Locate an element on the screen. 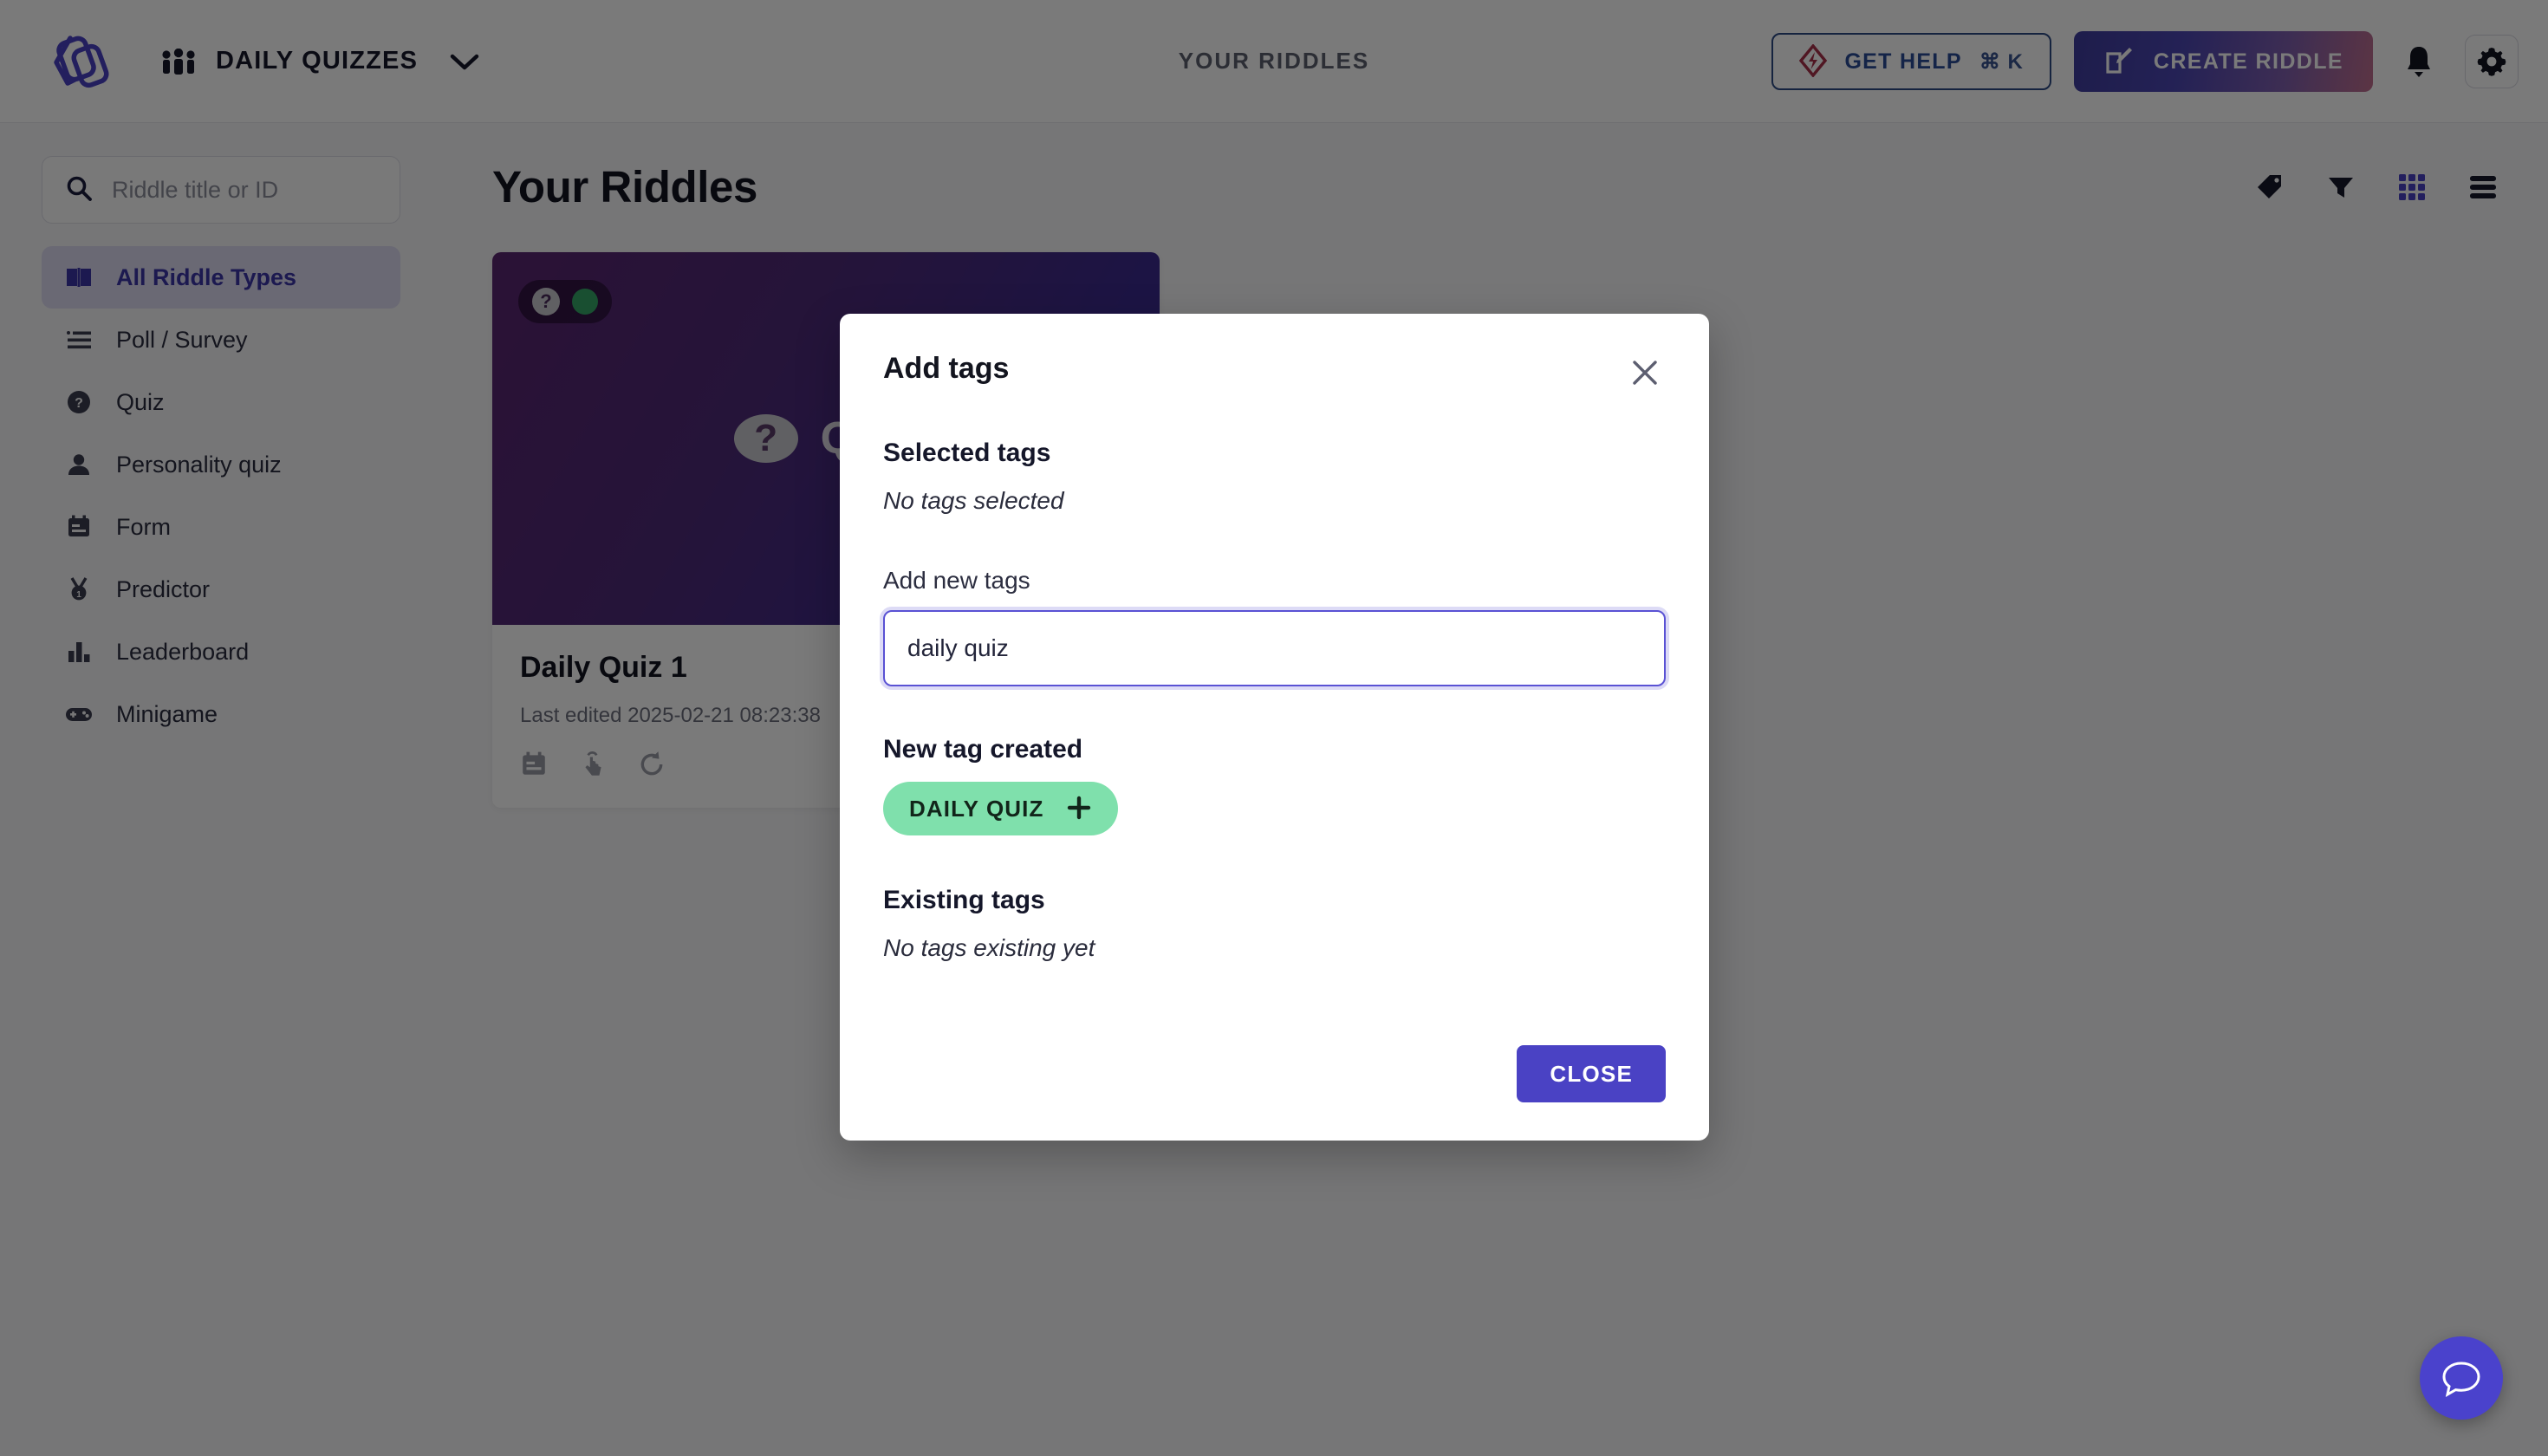  selected-tags-heading: Selected tags is located at coordinates (967, 453).